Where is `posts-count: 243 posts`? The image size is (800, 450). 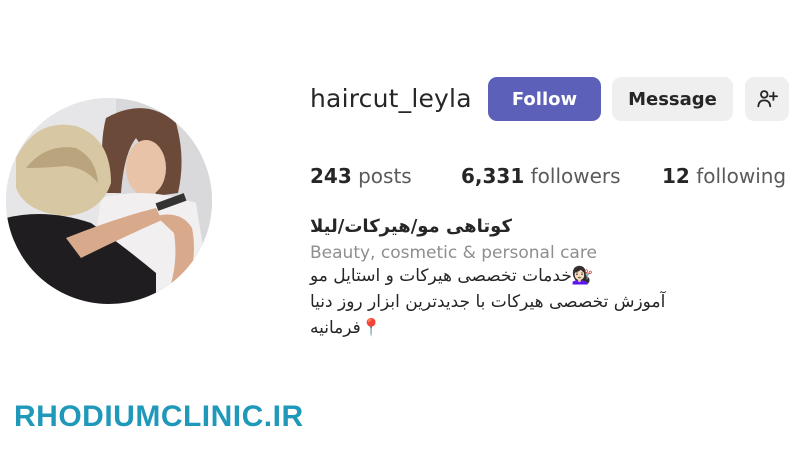 posts-count: 243 posts is located at coordinates (361, 176).